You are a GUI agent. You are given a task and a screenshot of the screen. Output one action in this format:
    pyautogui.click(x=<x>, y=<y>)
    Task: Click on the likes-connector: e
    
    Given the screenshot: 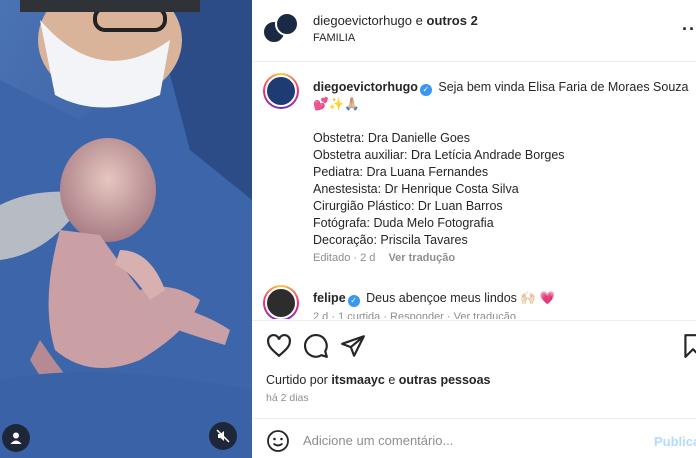 What is the action you would take?
    pyautogui.click(x=392, y=380)
    